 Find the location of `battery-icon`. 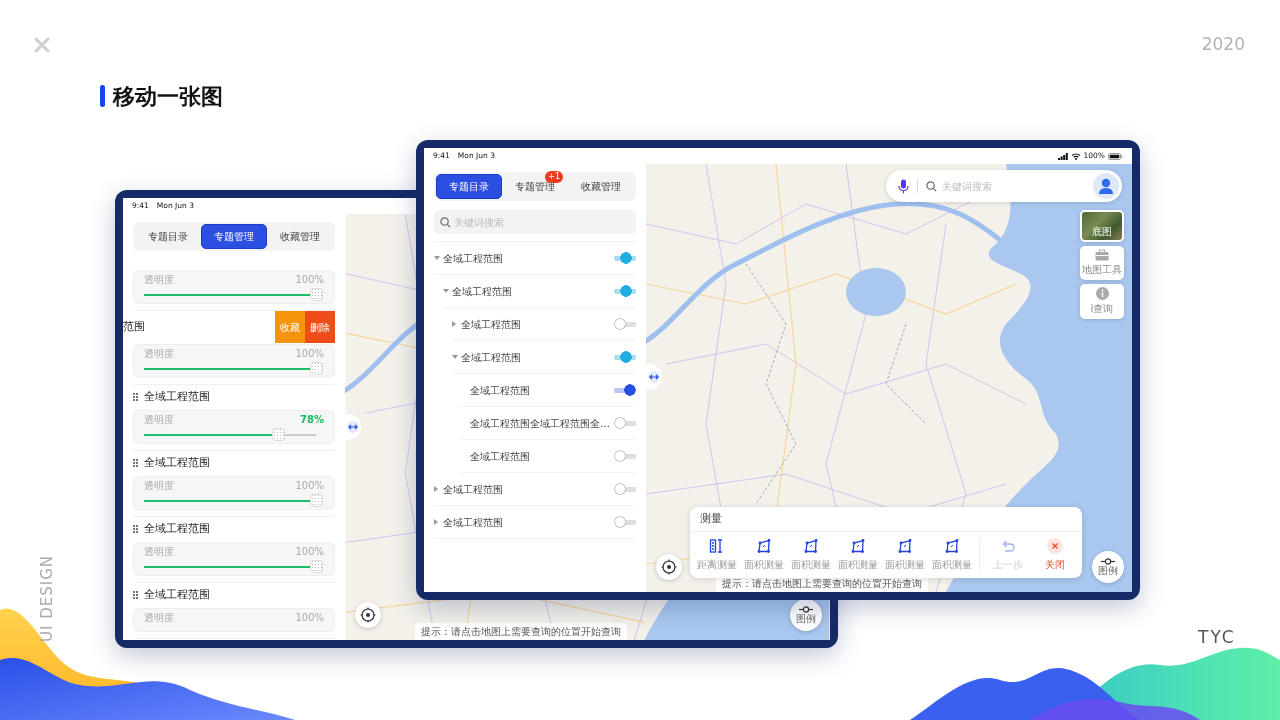

battery-icon is located at coordinates (1115, 156).